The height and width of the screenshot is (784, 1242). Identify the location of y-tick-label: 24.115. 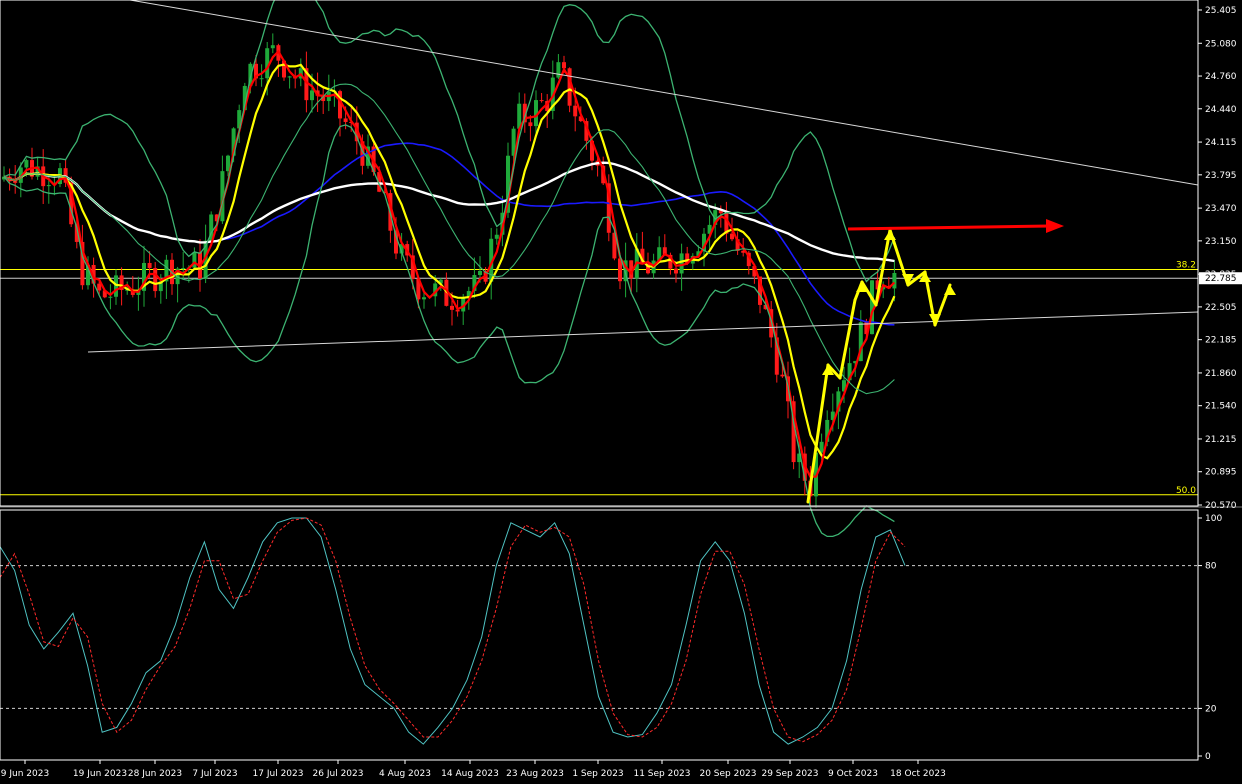
(1221, 143).